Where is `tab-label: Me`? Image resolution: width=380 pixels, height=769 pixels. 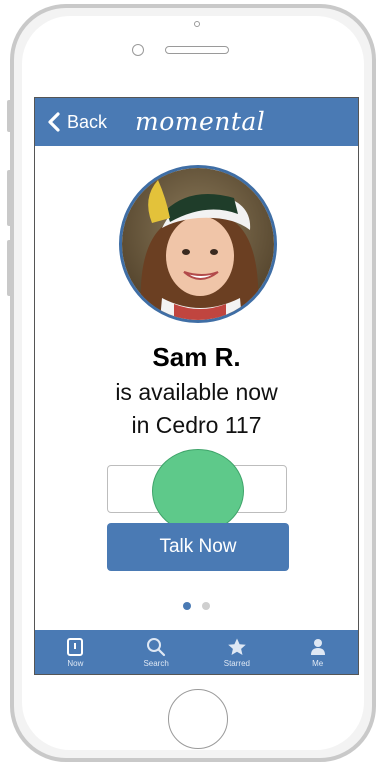 tab-label: Me is located at coordinates (318, 663).